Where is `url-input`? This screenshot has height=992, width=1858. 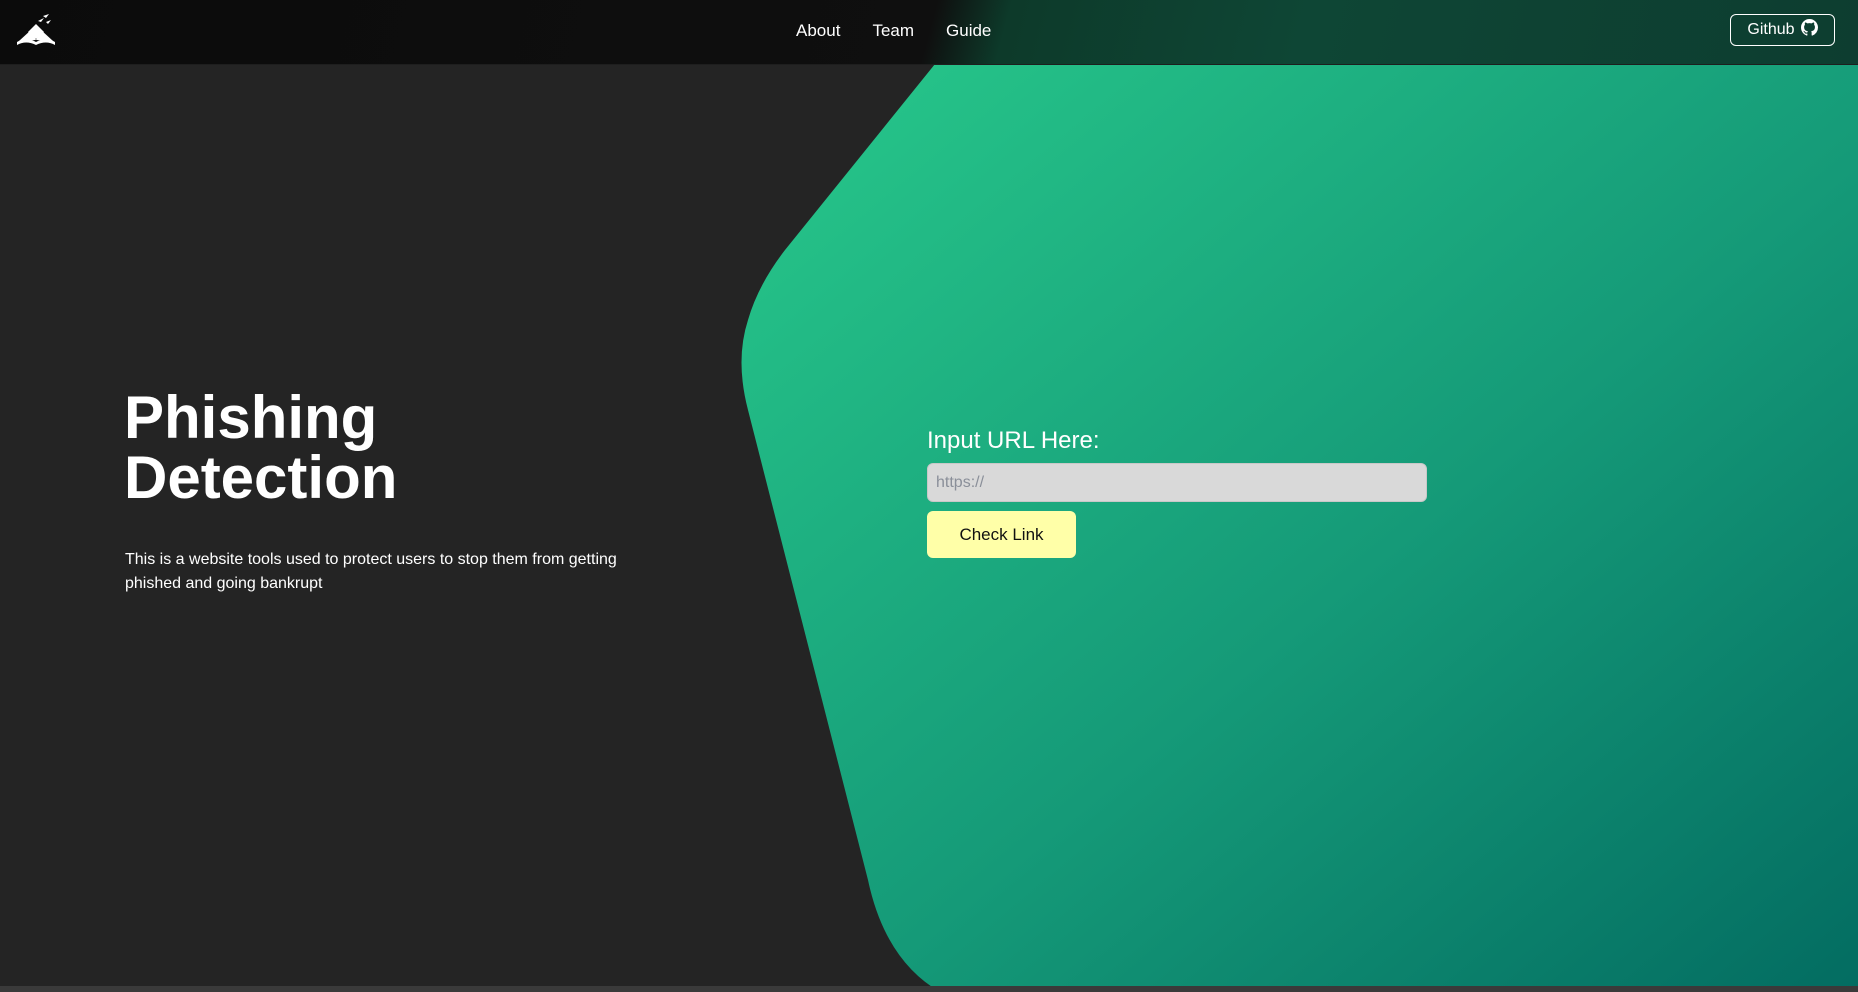 url-input is located at coordinates (1177, 482).